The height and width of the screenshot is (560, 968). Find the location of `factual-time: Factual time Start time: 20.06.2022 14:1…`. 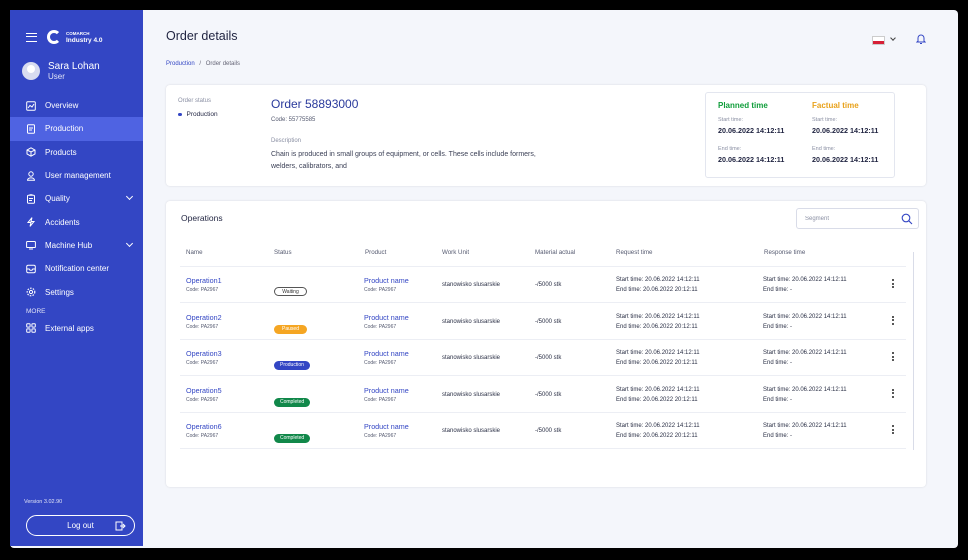

factual-time: Factual time Start time: 20.06.2022 14:1… is located at coordinates (847, 135).